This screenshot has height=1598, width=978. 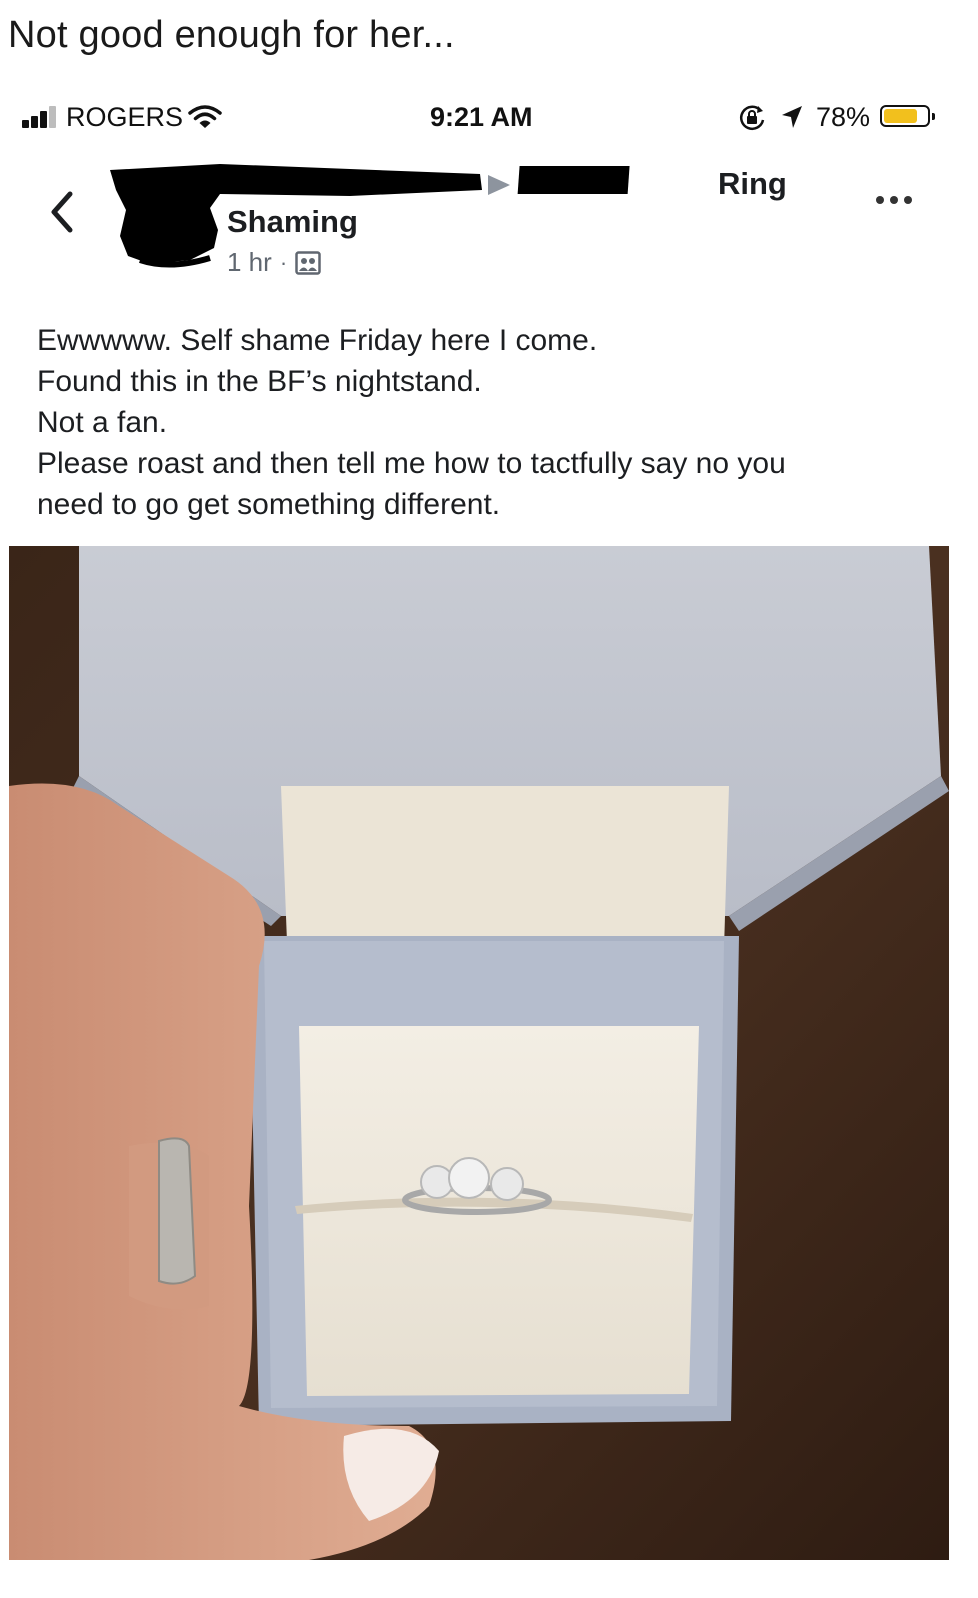 I want to click on location-icon, so click(x=792, y=117).